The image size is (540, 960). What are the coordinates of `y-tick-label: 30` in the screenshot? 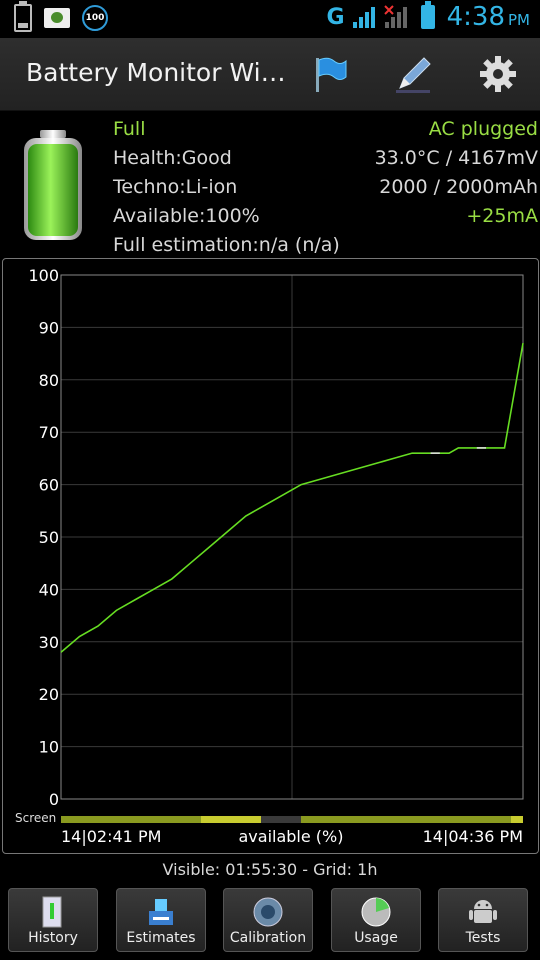 It's located at (49, 642).